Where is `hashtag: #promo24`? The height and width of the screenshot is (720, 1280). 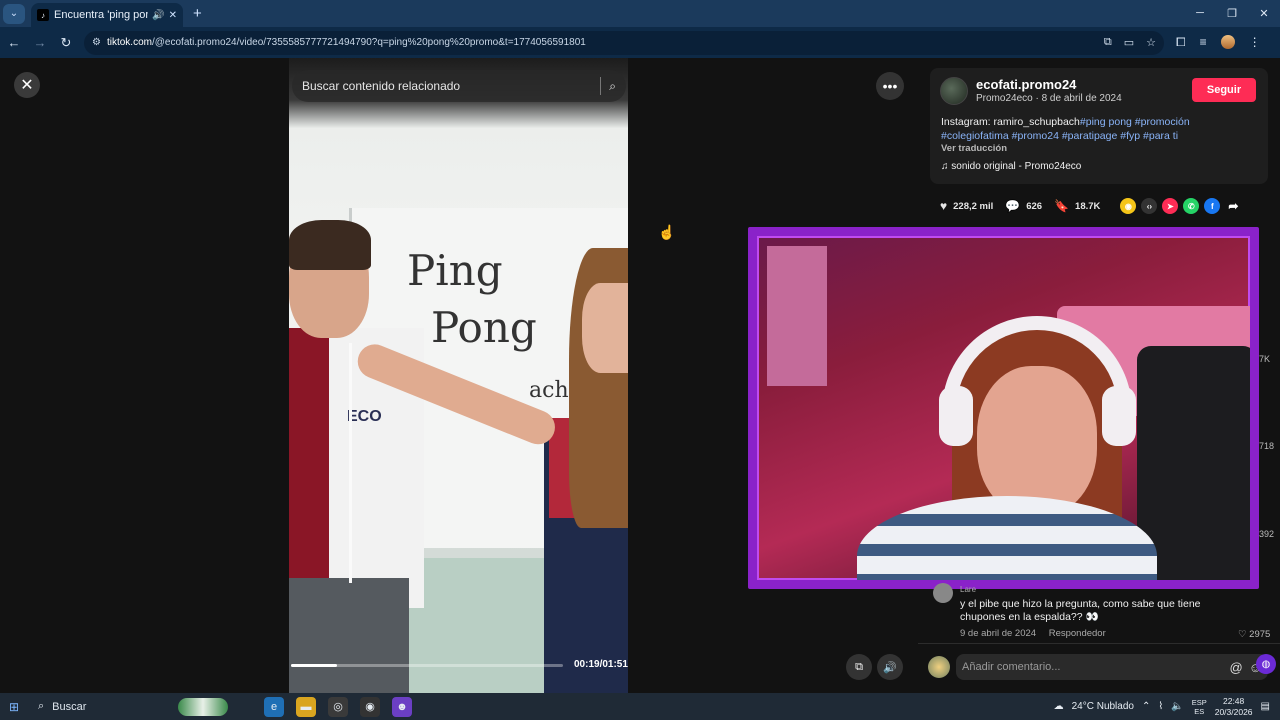 hashtag: #promo24 is located at coordinates (1035, 136).